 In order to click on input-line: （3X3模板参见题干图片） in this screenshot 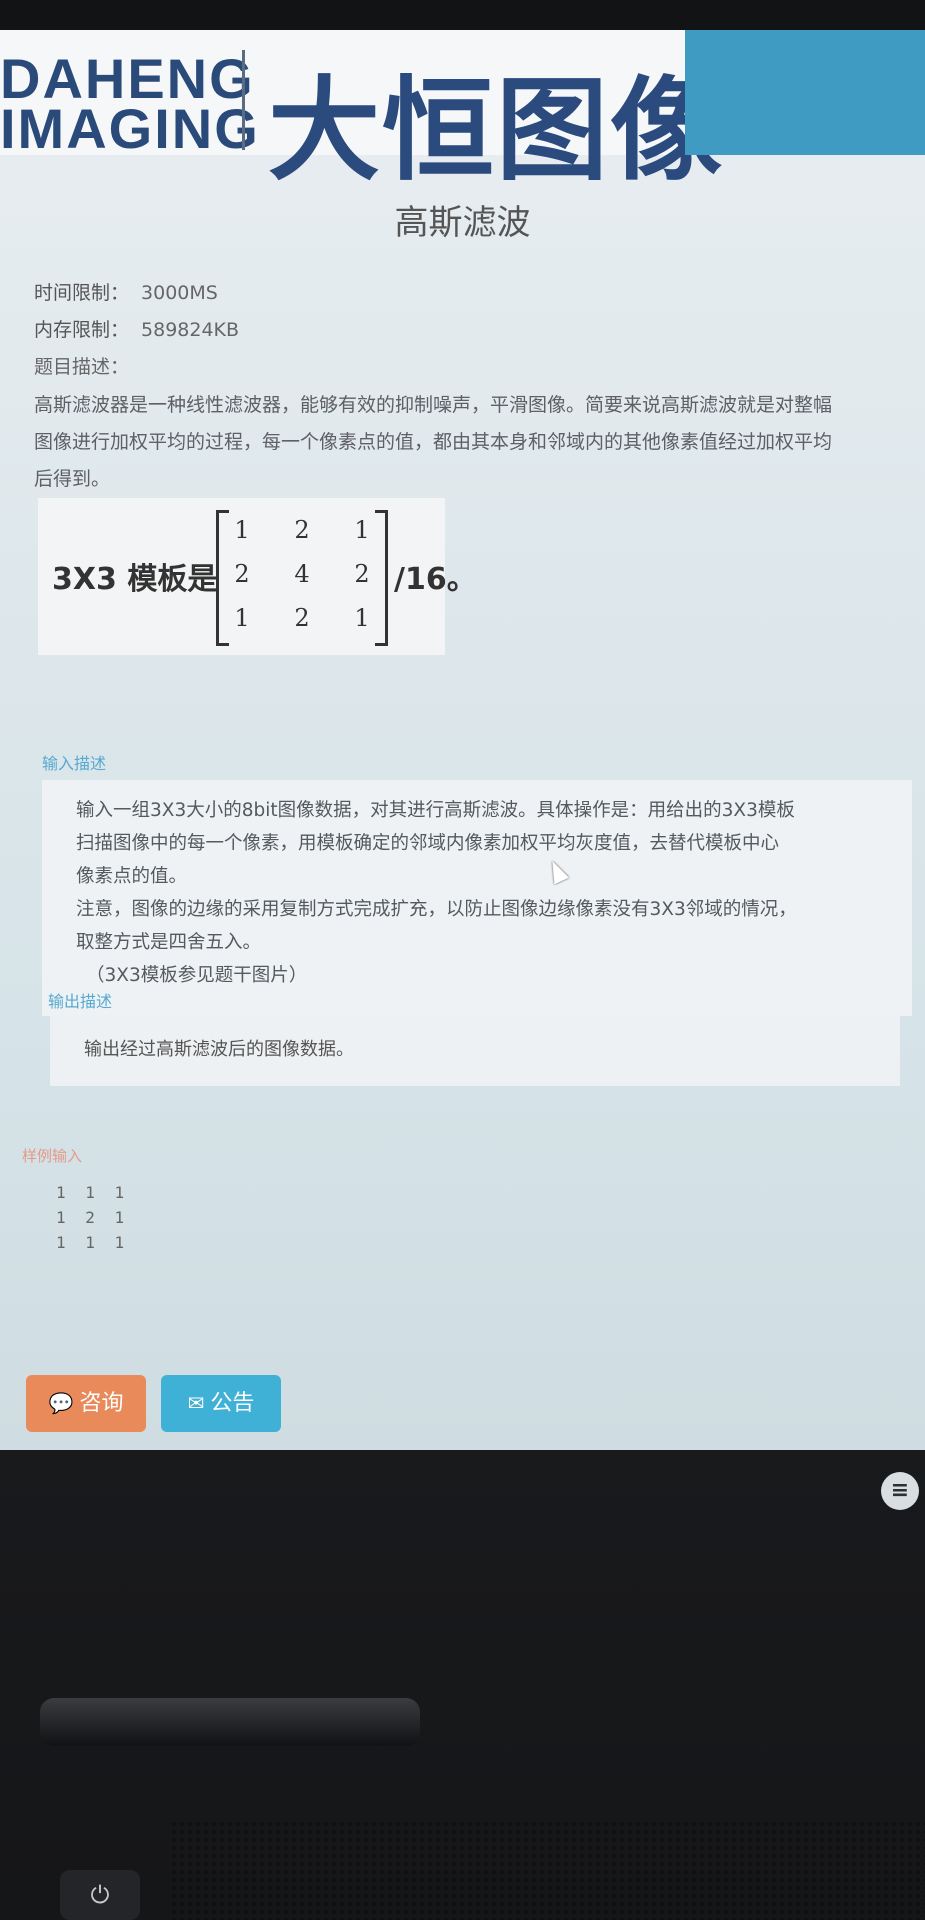, I will do `click(197, 975)`.